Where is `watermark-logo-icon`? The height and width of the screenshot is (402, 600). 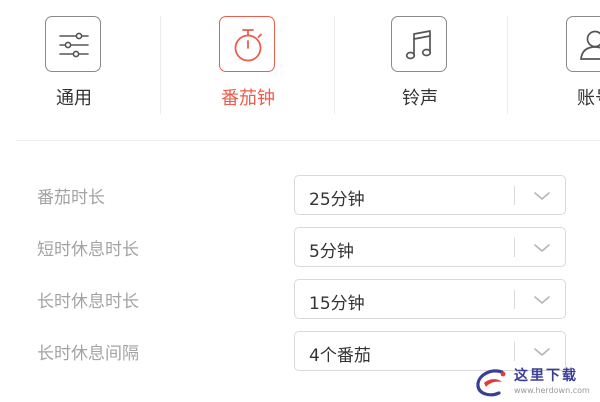
watermark-logo-icon is located at coordinates (491, 383).